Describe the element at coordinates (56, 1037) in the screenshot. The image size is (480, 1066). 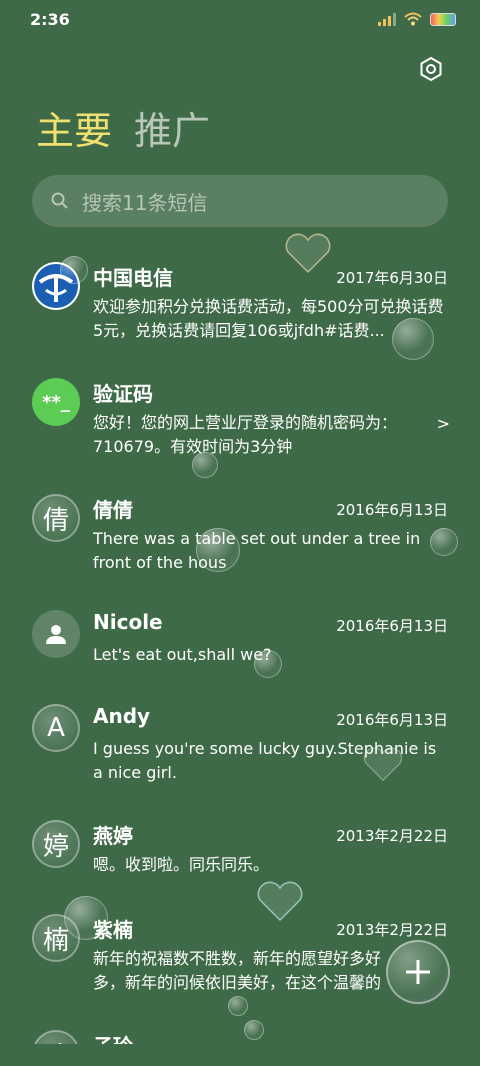
I see `avatar: 玲` at that location.